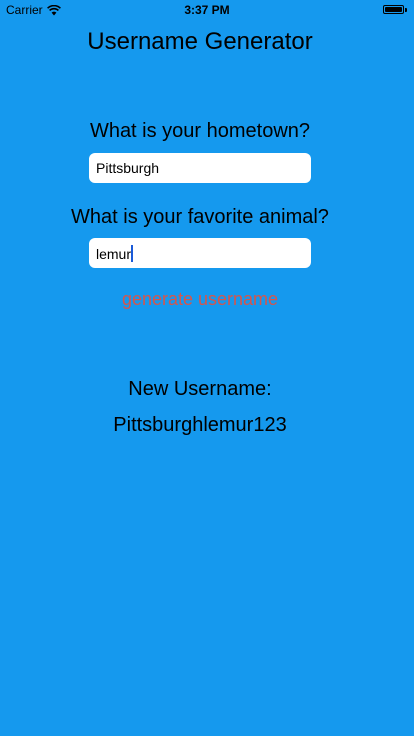 Image resolution: width=414 pixels, height=736 pixels. I want to click on battery-fill, so click(393, 9).